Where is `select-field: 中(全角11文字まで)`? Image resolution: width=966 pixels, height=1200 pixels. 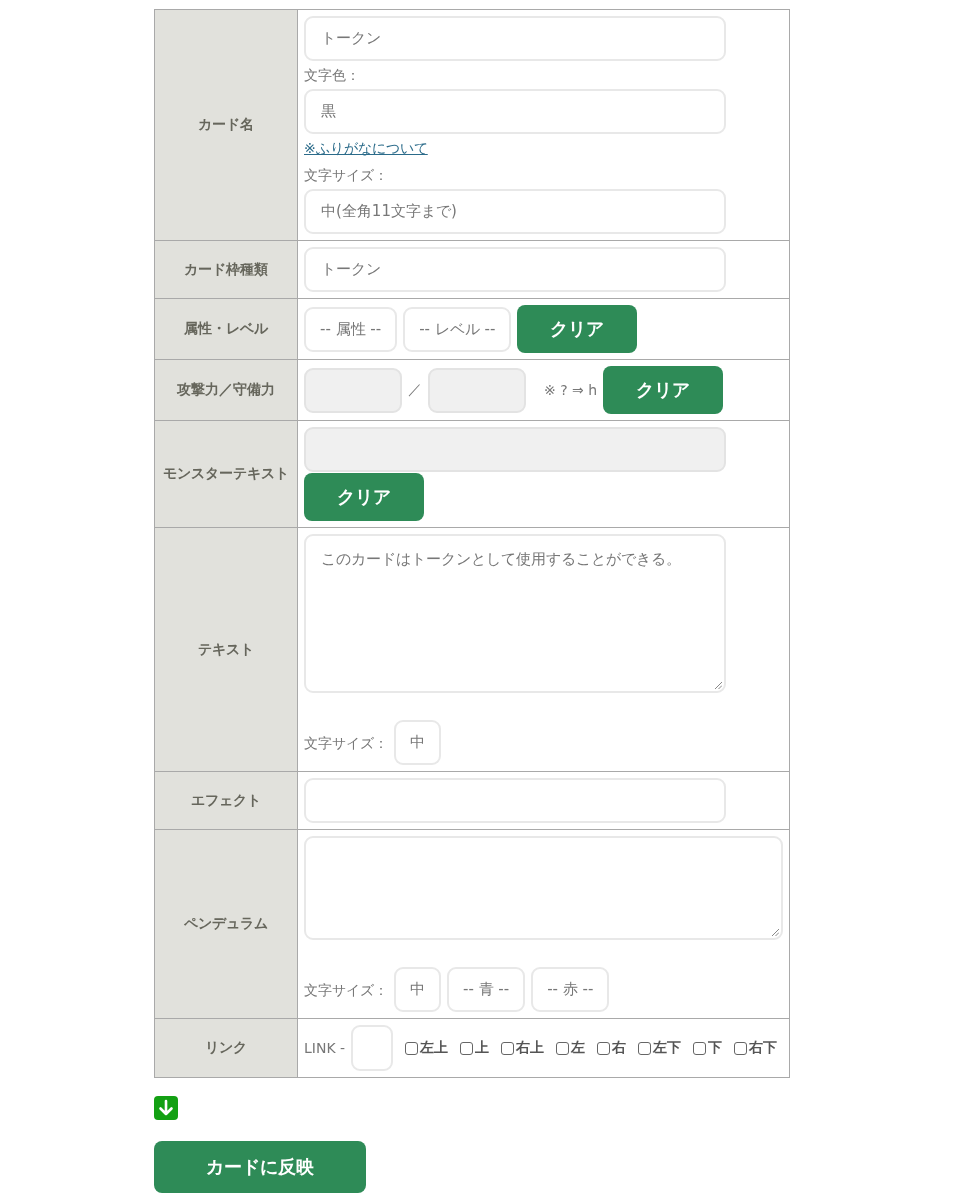
select-field: 中(全角11文字まで) is located at coordinates (515, 211).